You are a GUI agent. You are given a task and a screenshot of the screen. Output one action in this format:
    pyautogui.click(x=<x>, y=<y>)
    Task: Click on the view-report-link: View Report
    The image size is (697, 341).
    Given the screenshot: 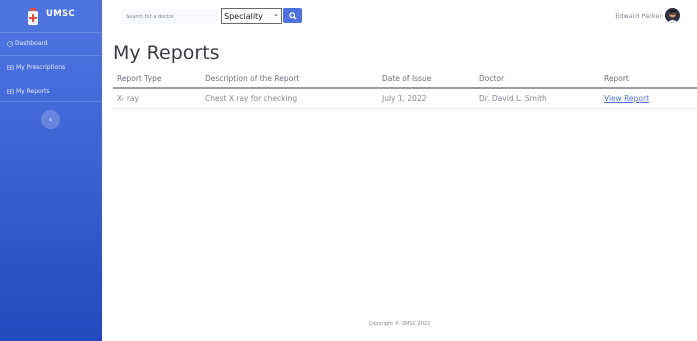 What is the action you would take?
    pyautogui.click(x=626, y=98)
    